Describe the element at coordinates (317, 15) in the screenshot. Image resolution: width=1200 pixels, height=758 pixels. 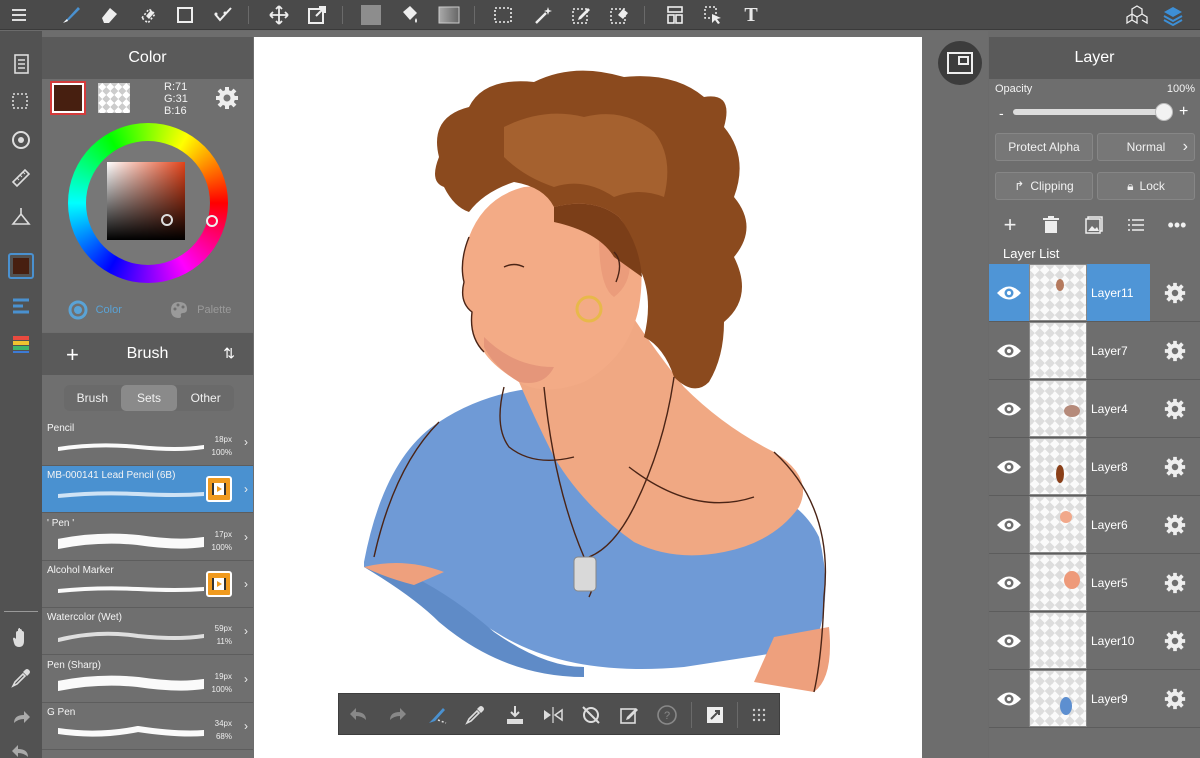
I see `transform-icon` at that location.